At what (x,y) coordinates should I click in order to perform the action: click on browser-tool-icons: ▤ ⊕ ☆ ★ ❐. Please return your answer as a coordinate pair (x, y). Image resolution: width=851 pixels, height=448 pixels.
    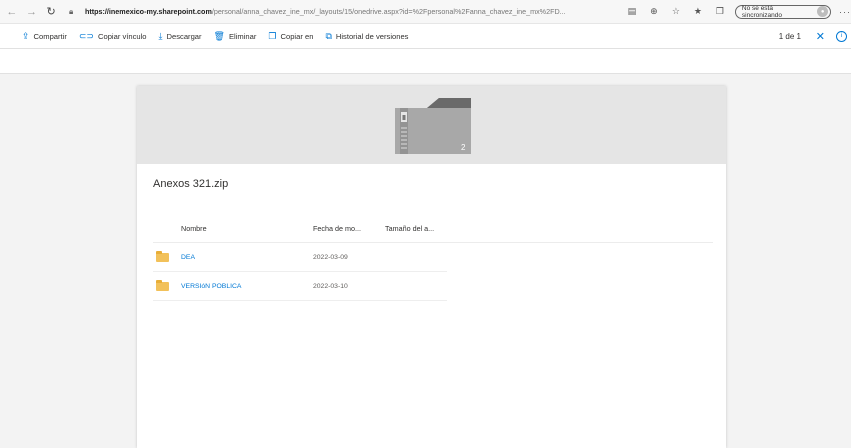
    Looking at the image, I should click on (676, 11).